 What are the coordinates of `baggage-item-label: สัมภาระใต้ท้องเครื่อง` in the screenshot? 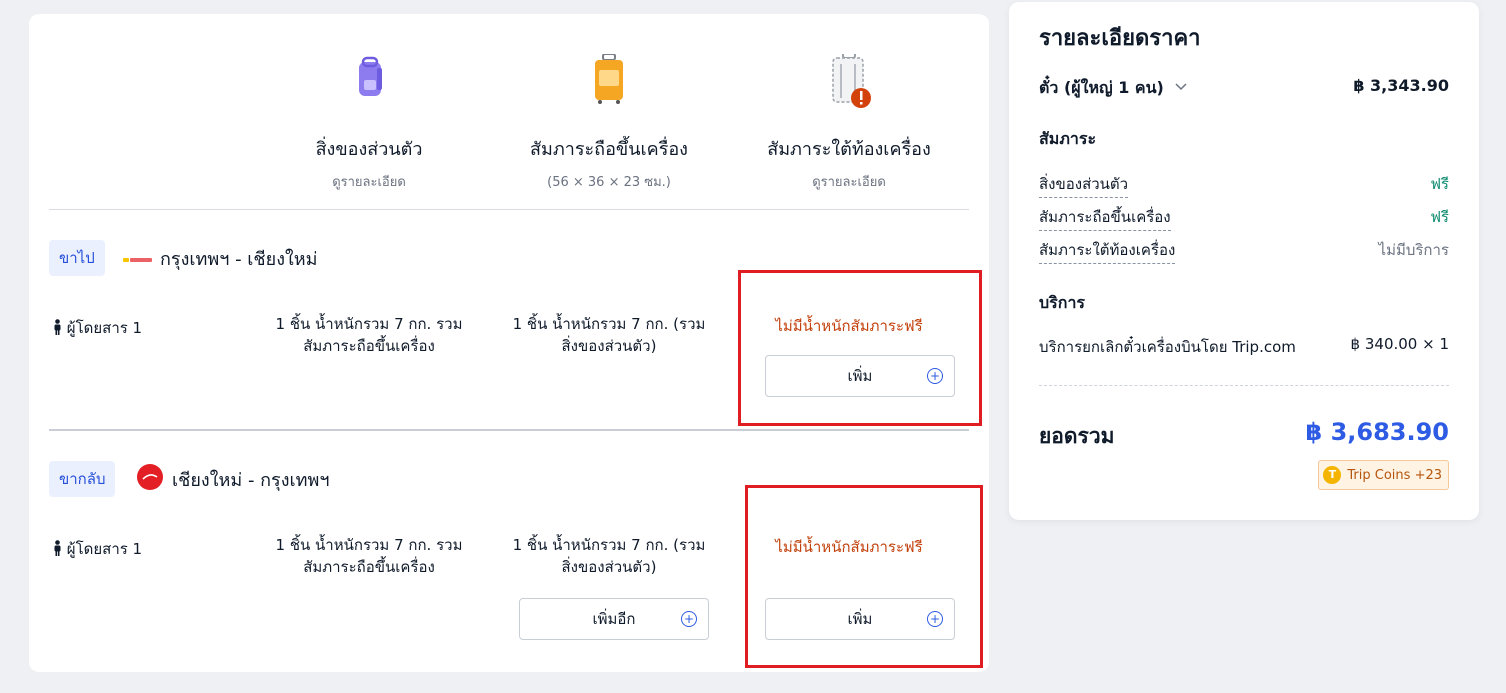 It's located at (1107, 251).